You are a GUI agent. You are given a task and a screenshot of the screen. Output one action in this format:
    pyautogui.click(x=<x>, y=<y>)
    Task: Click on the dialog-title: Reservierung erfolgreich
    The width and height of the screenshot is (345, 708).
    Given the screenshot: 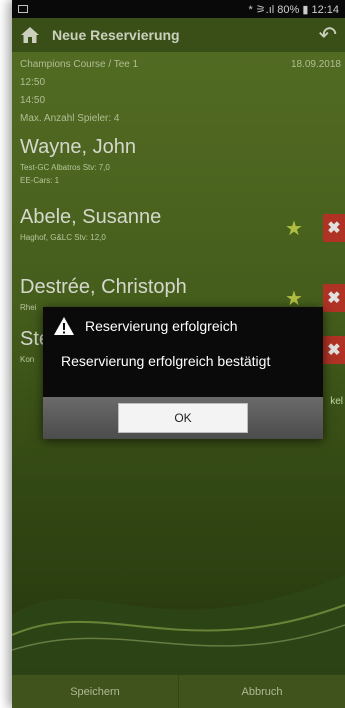 What is the action you would take?
    pyautogui.click(x=161, y=326)
    